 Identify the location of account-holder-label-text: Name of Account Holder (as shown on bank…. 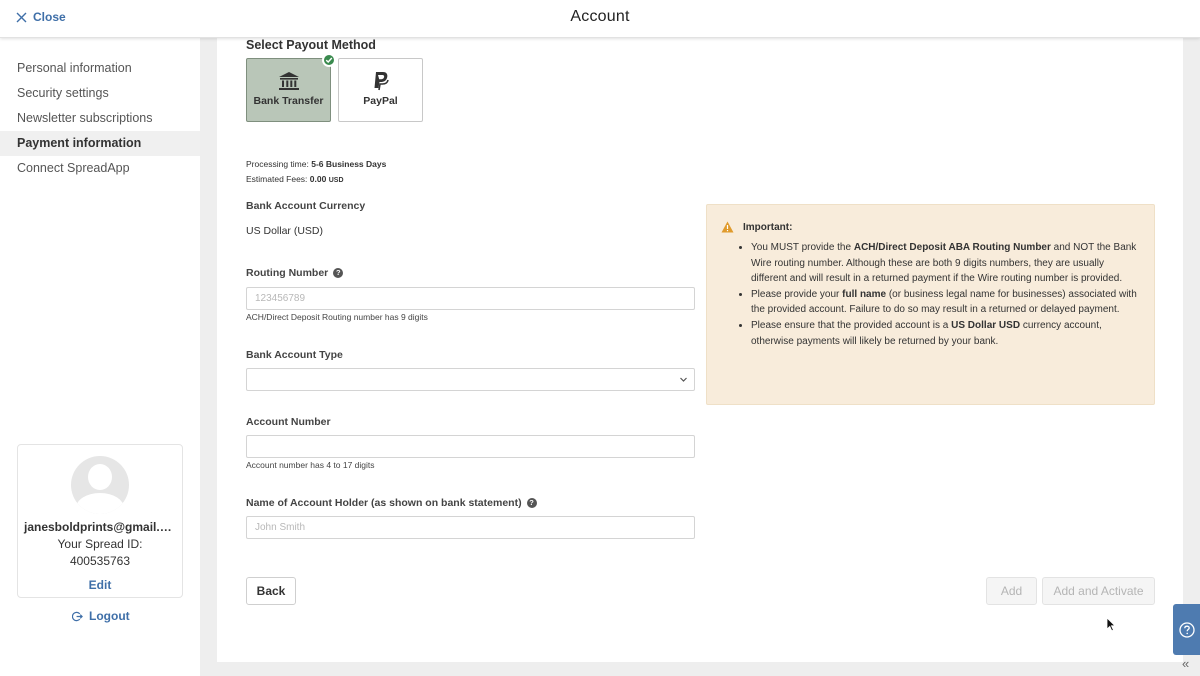
(384, 503).